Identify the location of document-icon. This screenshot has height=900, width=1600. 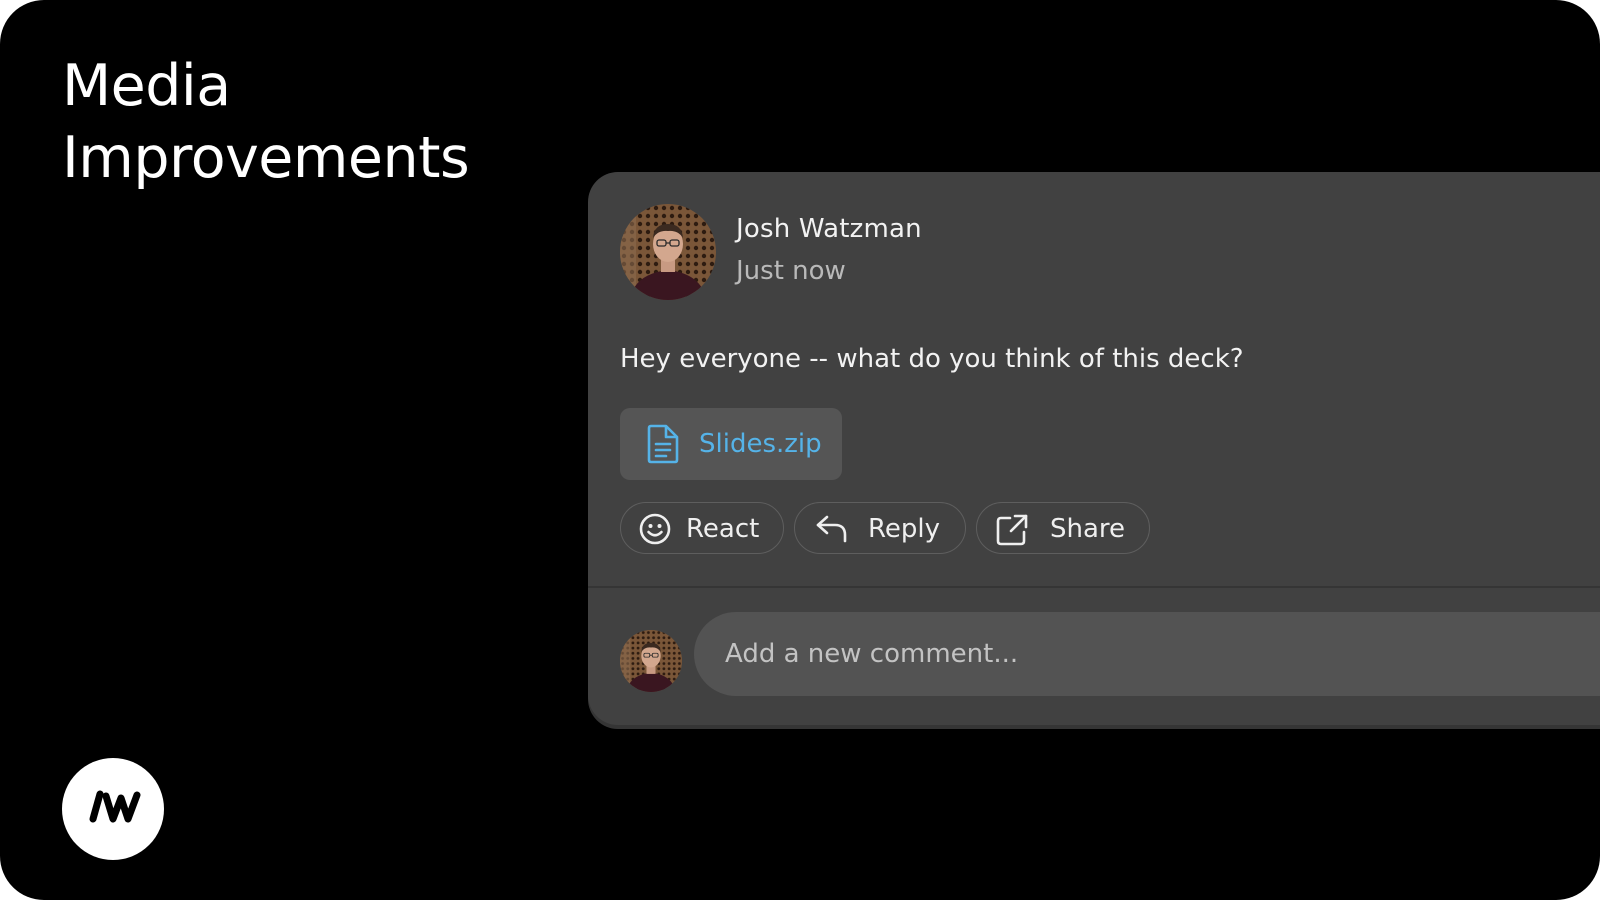
(663, 446).